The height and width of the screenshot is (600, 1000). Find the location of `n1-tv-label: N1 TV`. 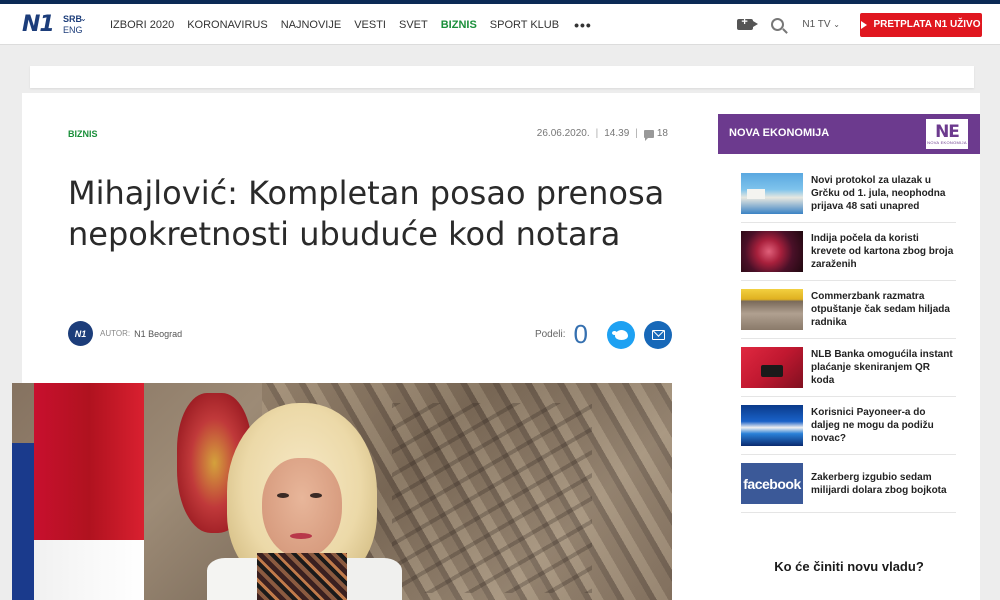

n1-tv-label: N1 TV is located at coordinates (816, 24).